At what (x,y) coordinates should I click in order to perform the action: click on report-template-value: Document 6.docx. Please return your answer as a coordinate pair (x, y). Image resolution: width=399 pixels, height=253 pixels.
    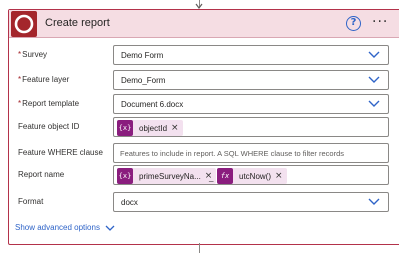
    Looking at the image, I should click on (152, 104).